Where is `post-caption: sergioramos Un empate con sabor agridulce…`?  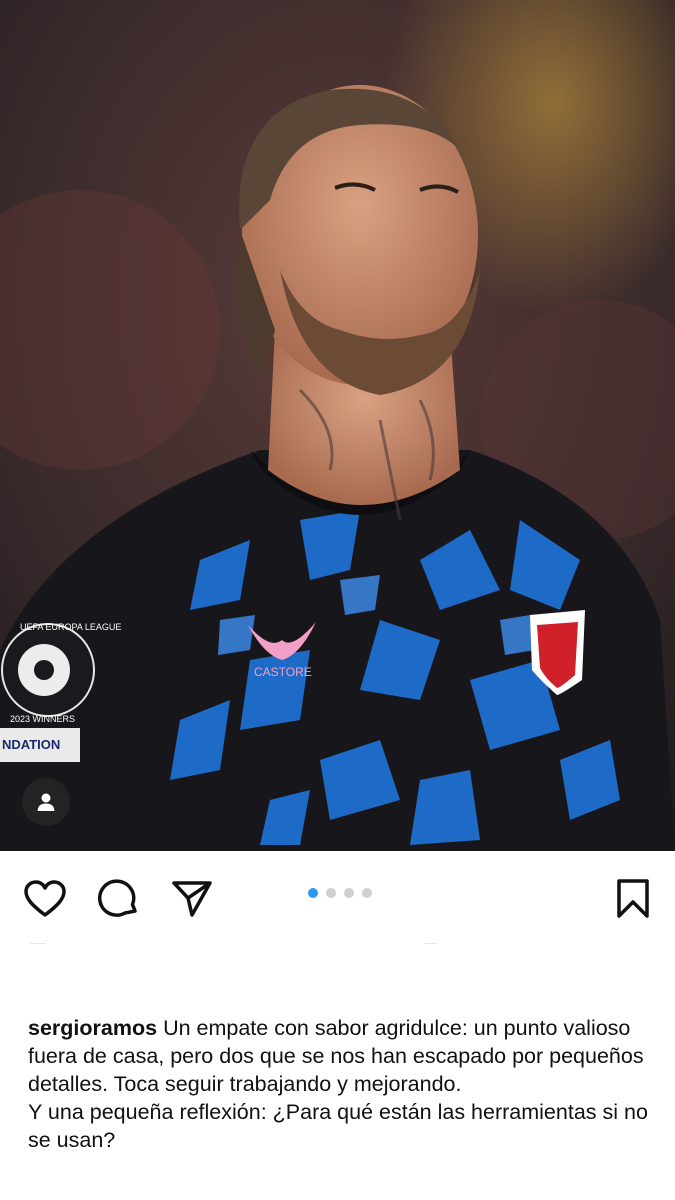 post-caption: sergioramos Un empate con sabor agridulce… is located at coordinates (340, 1084).